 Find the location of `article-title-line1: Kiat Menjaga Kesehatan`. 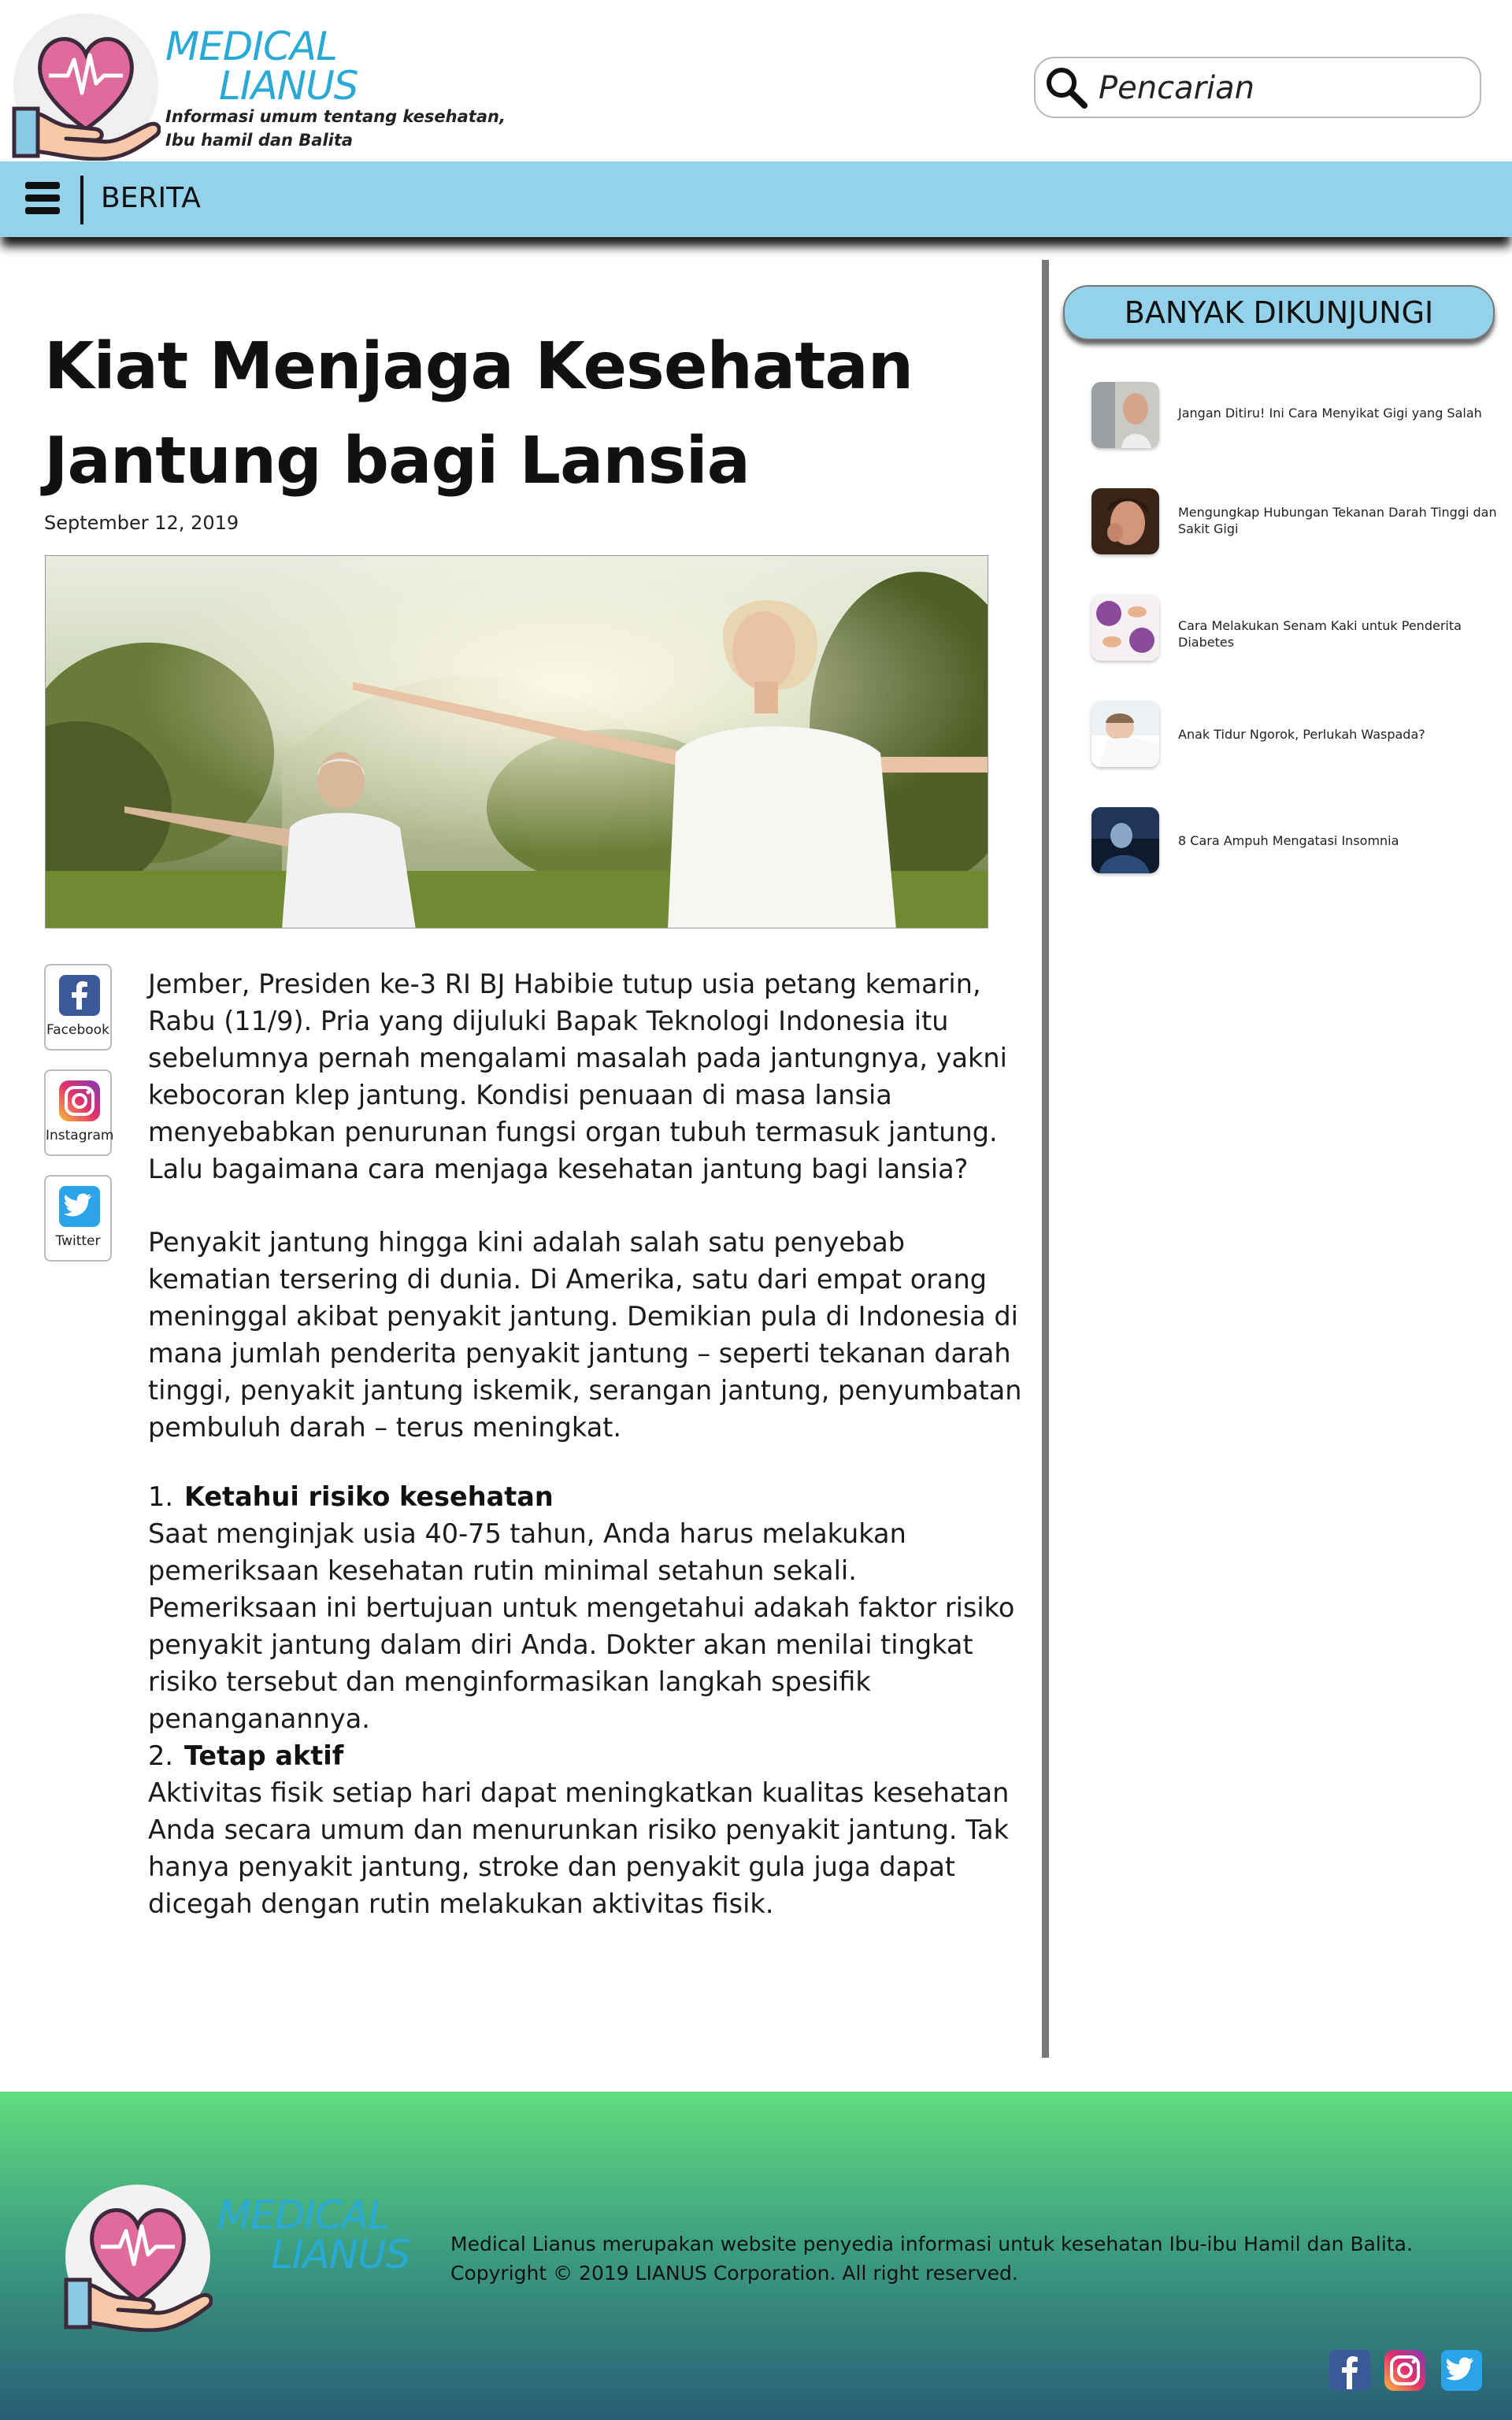

article-title-line1: Kiat Menjaga Kesehatan is located at coordinates (479, 366).